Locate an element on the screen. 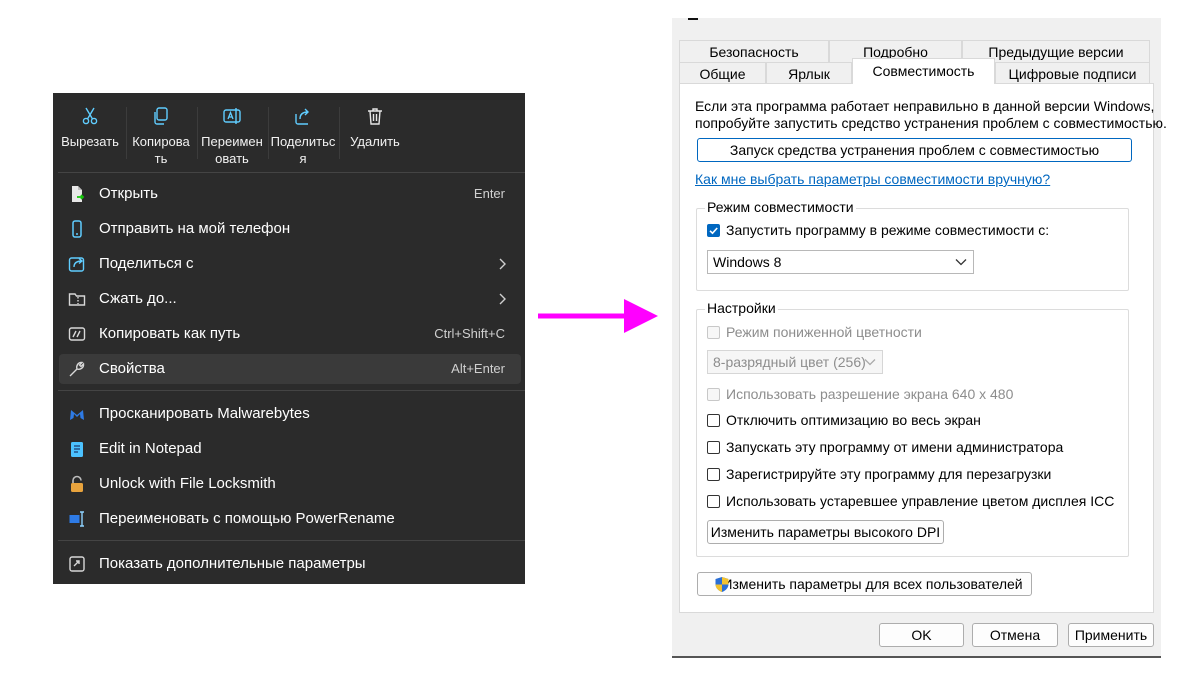  cut-icon is located at coordinates (90, 116).